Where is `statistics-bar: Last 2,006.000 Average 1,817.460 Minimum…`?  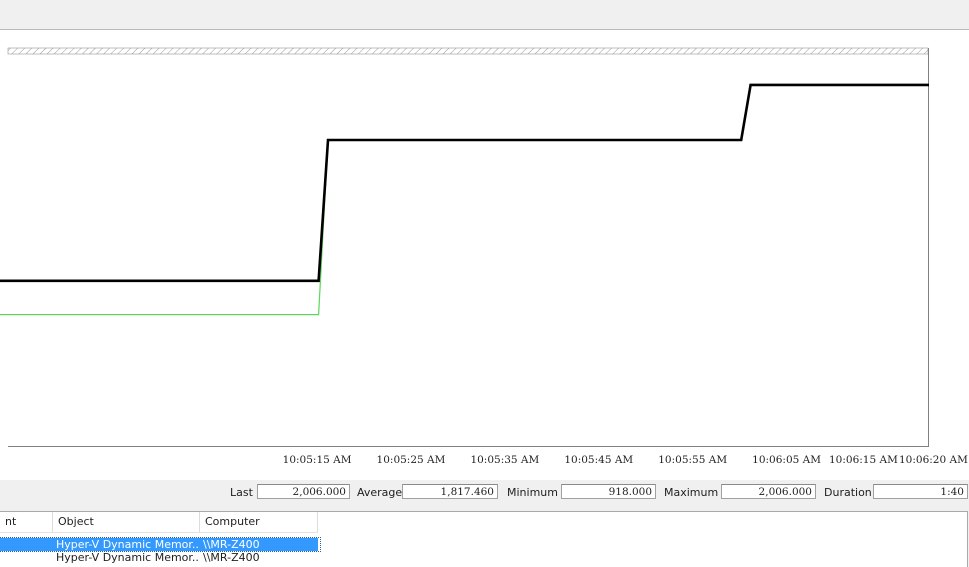
statistics-bar: Last 2,006.000 Average 1,817.460 Minimum… is located at coordinates (484, 492).